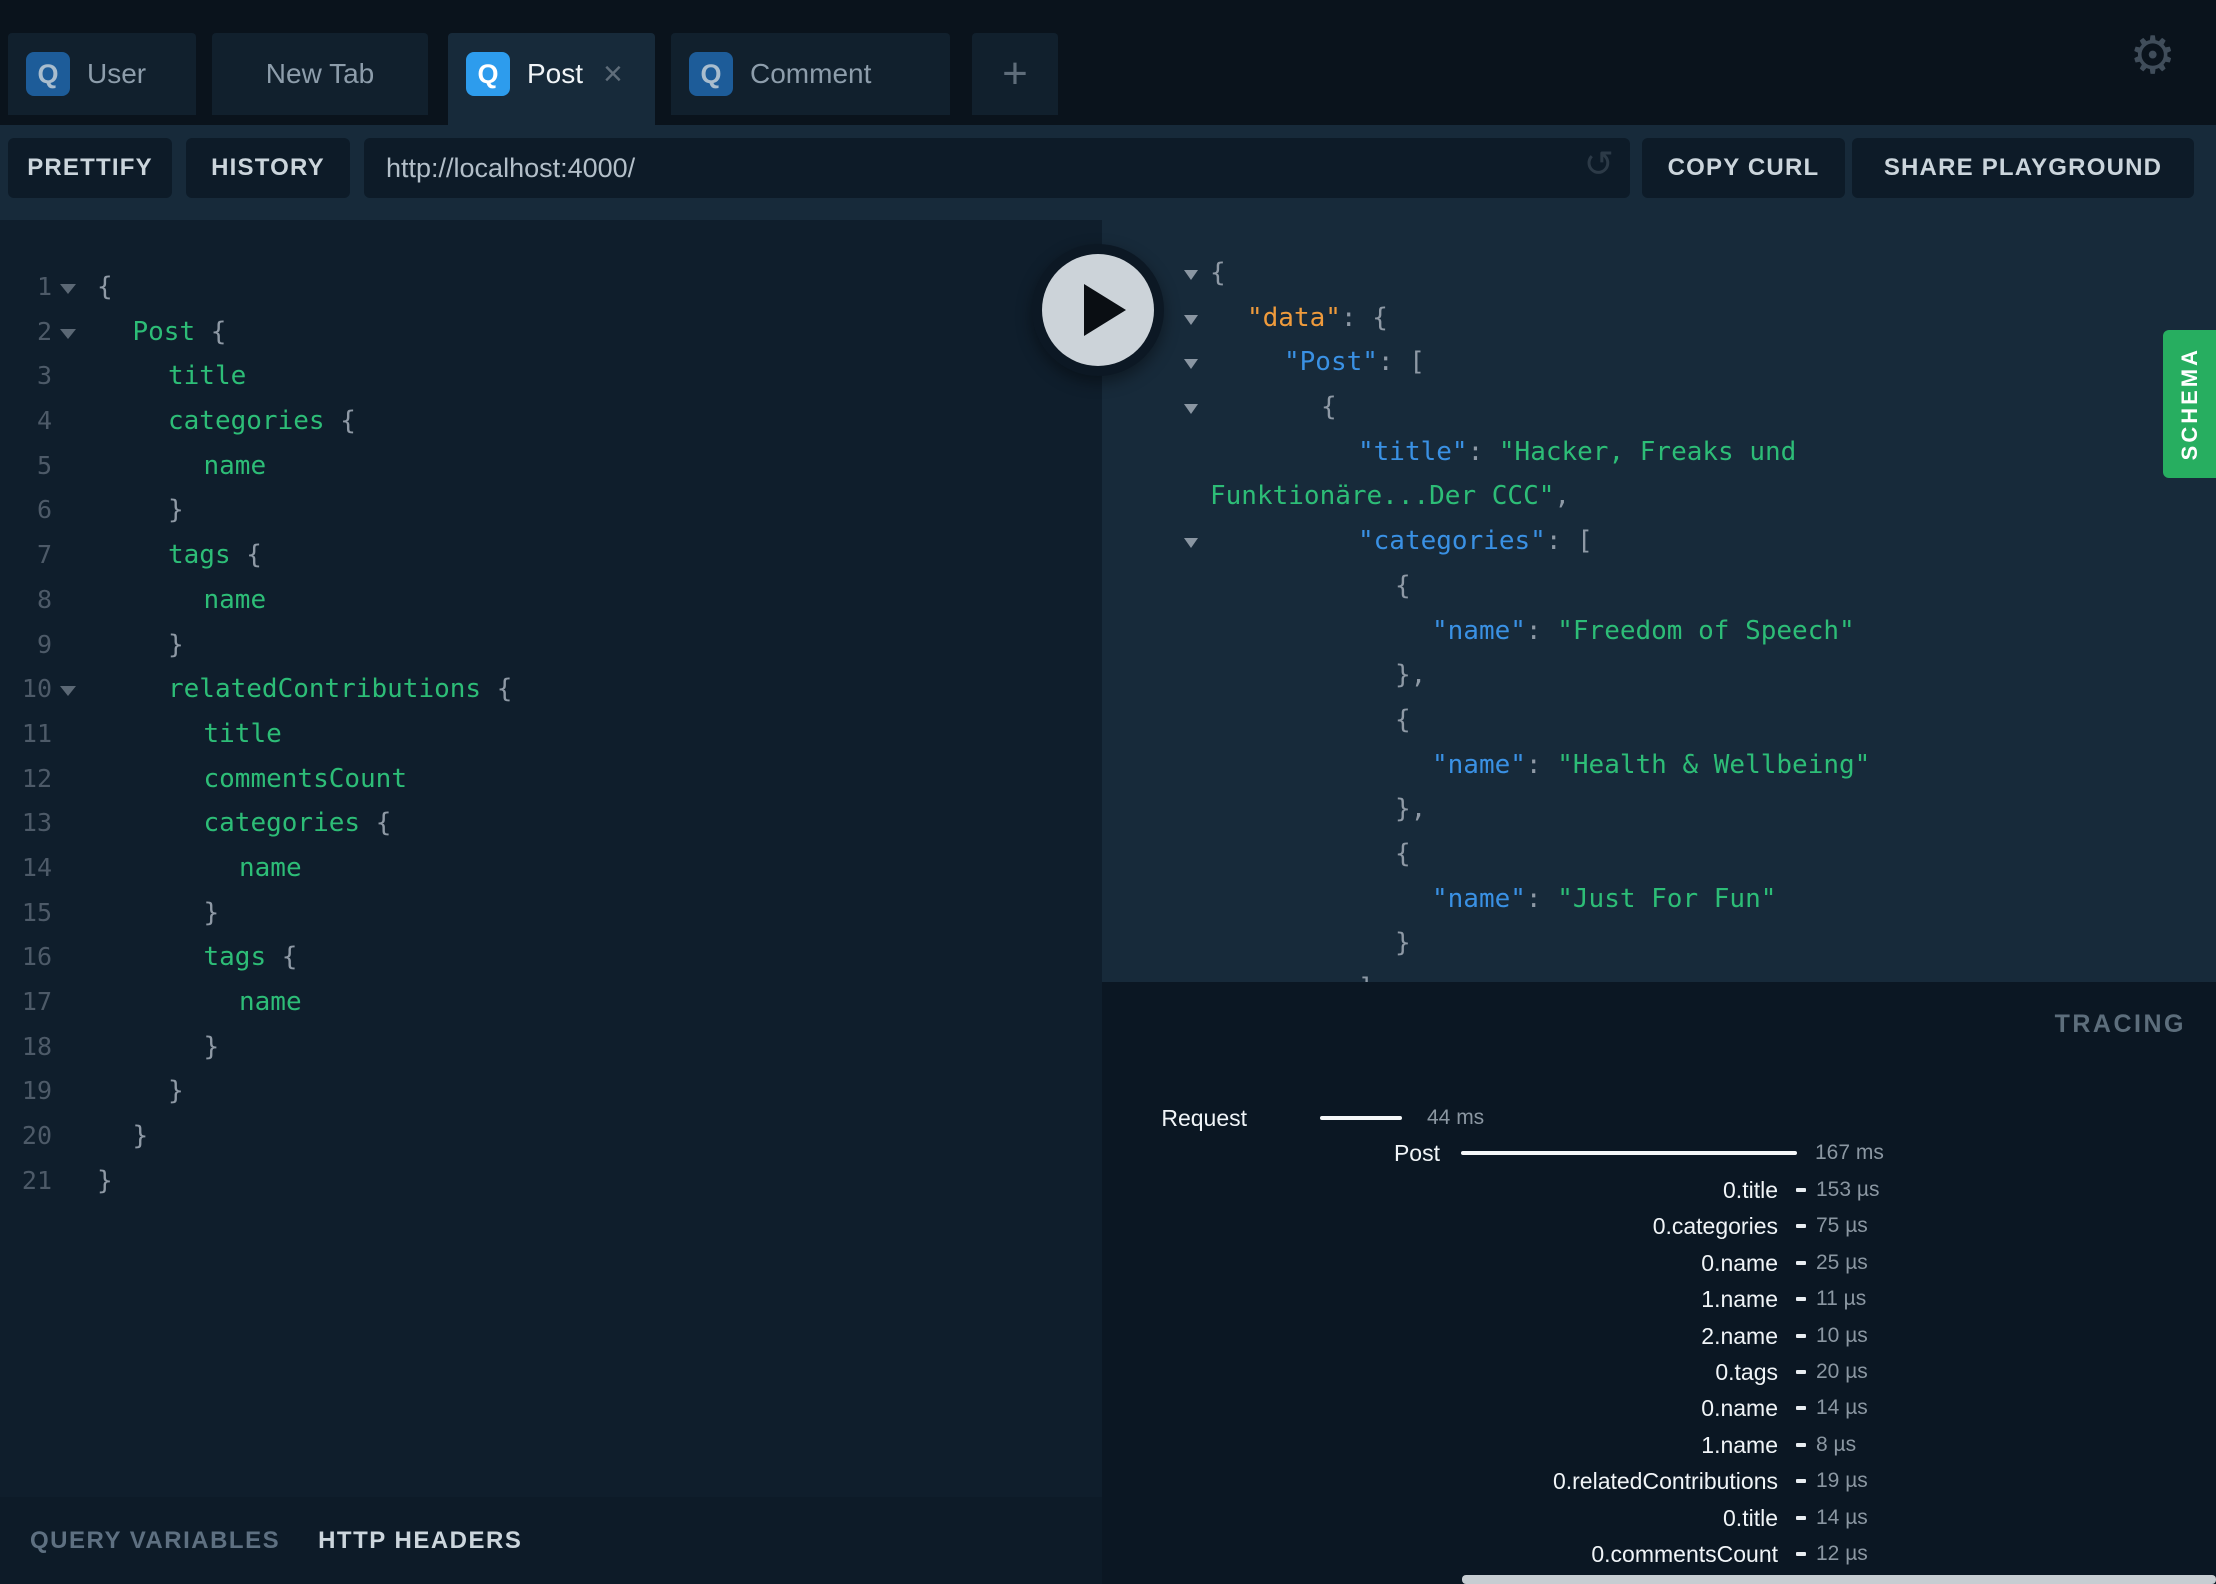  What do you see at coordinates (1659, 1263) in the screenshot?
I see `tracing-field-row: 0.name 25 µs` at bounding box center [1659, 1263].